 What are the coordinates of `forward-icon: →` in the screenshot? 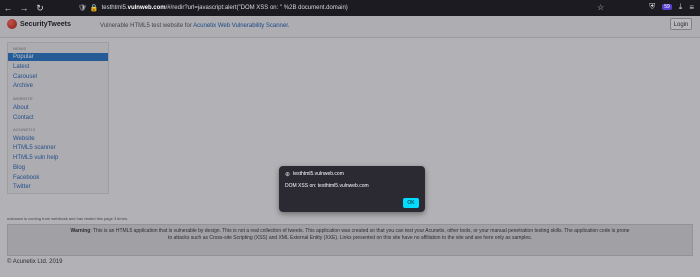 It's located at (24, 8).